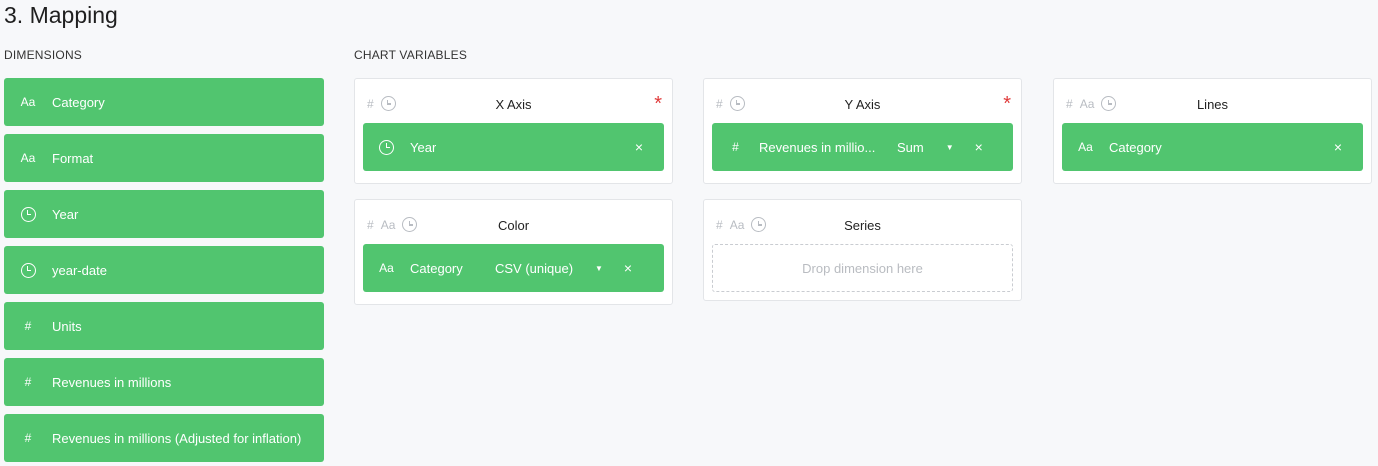  What do you see at coordinates (925, 147) in the screenshot?
I see `aggregation-dropdown: Sum ▼` at bounding box center [925, 147].